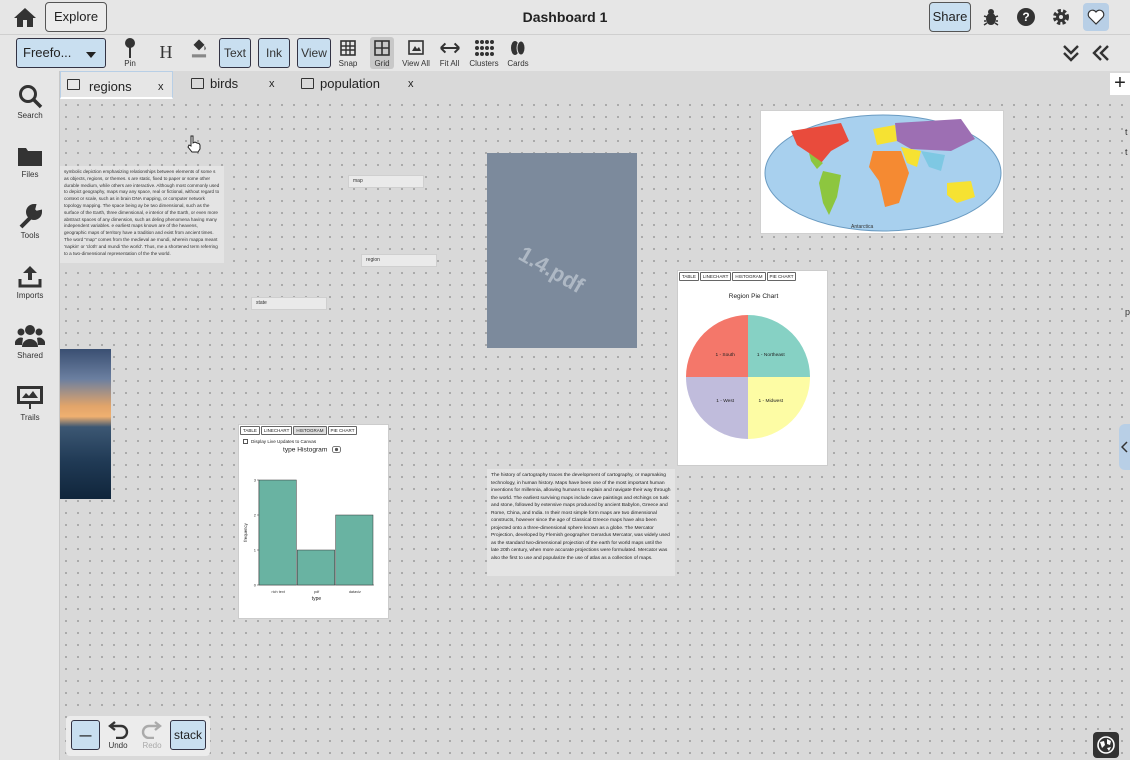  I want to click on world-map-graphic: Antarctica, so click(883, 173).